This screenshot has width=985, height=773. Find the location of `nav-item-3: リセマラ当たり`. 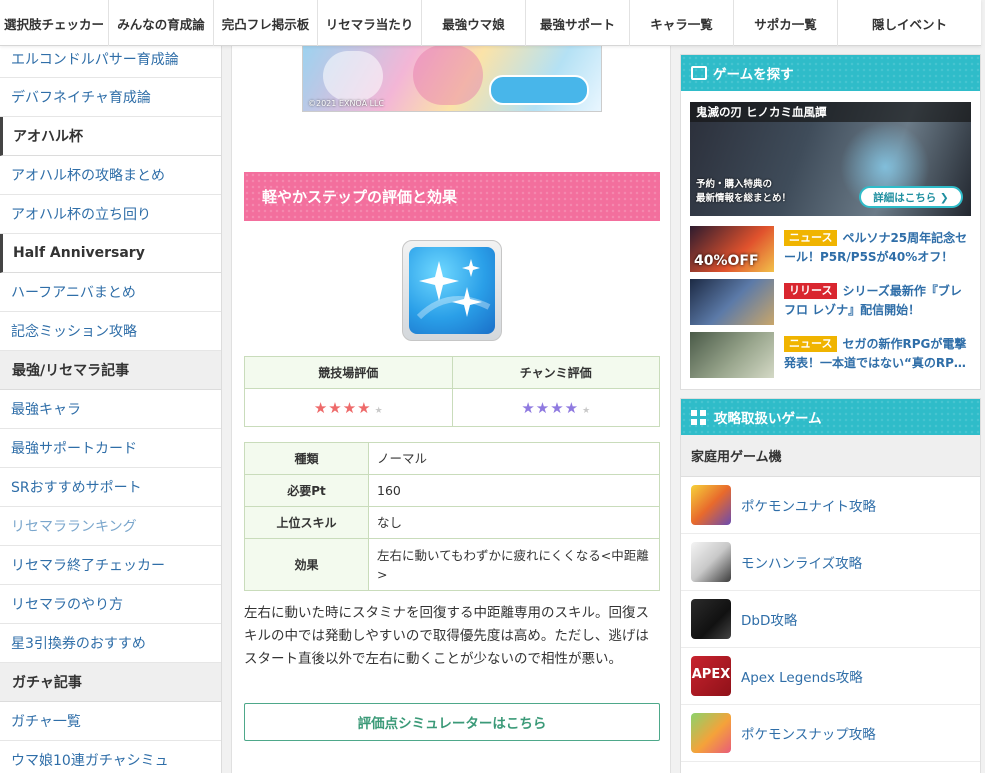

nav-item-3: リセマラ当たり is located at coordinates (370, 23).